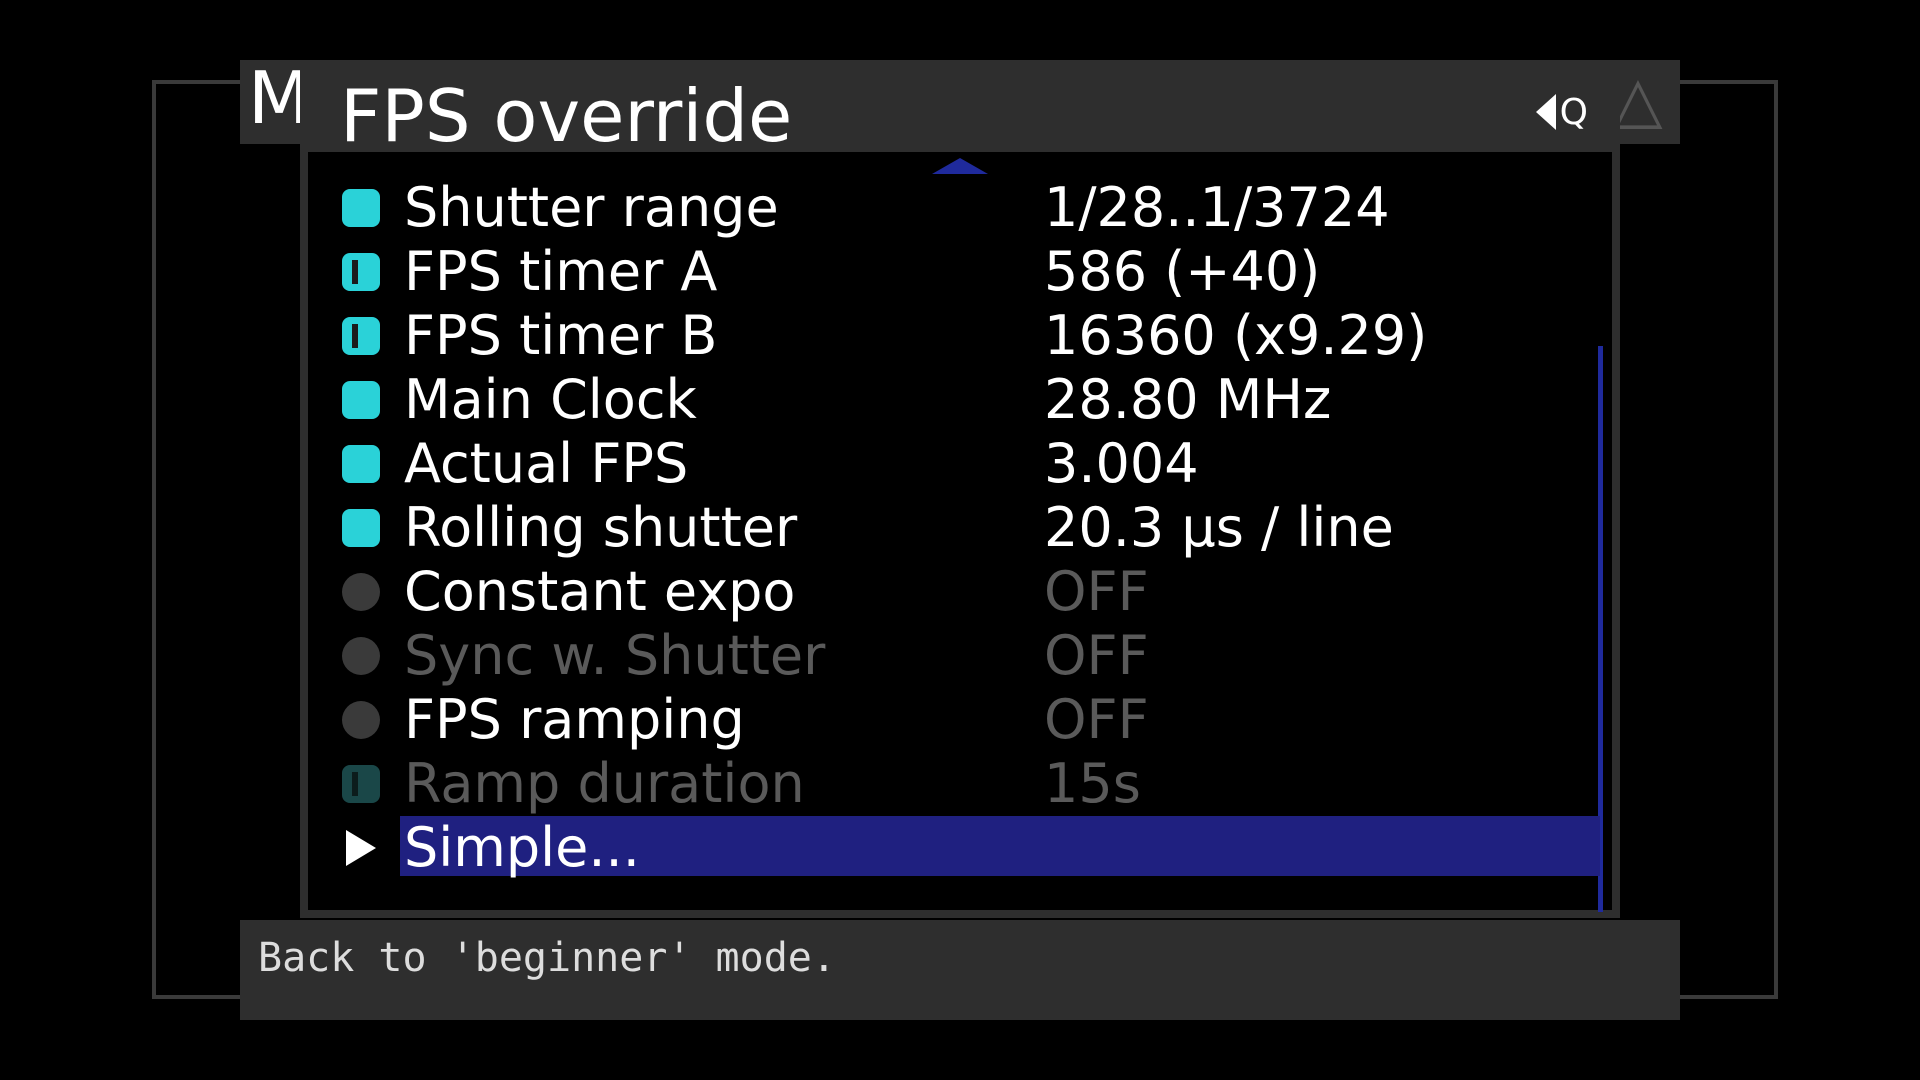 The width and height of the screenshot is (1920, 1080). I want to click on menu-item-sync-w-shutter: Sync w. Shutter OFF, so click(960, 656).